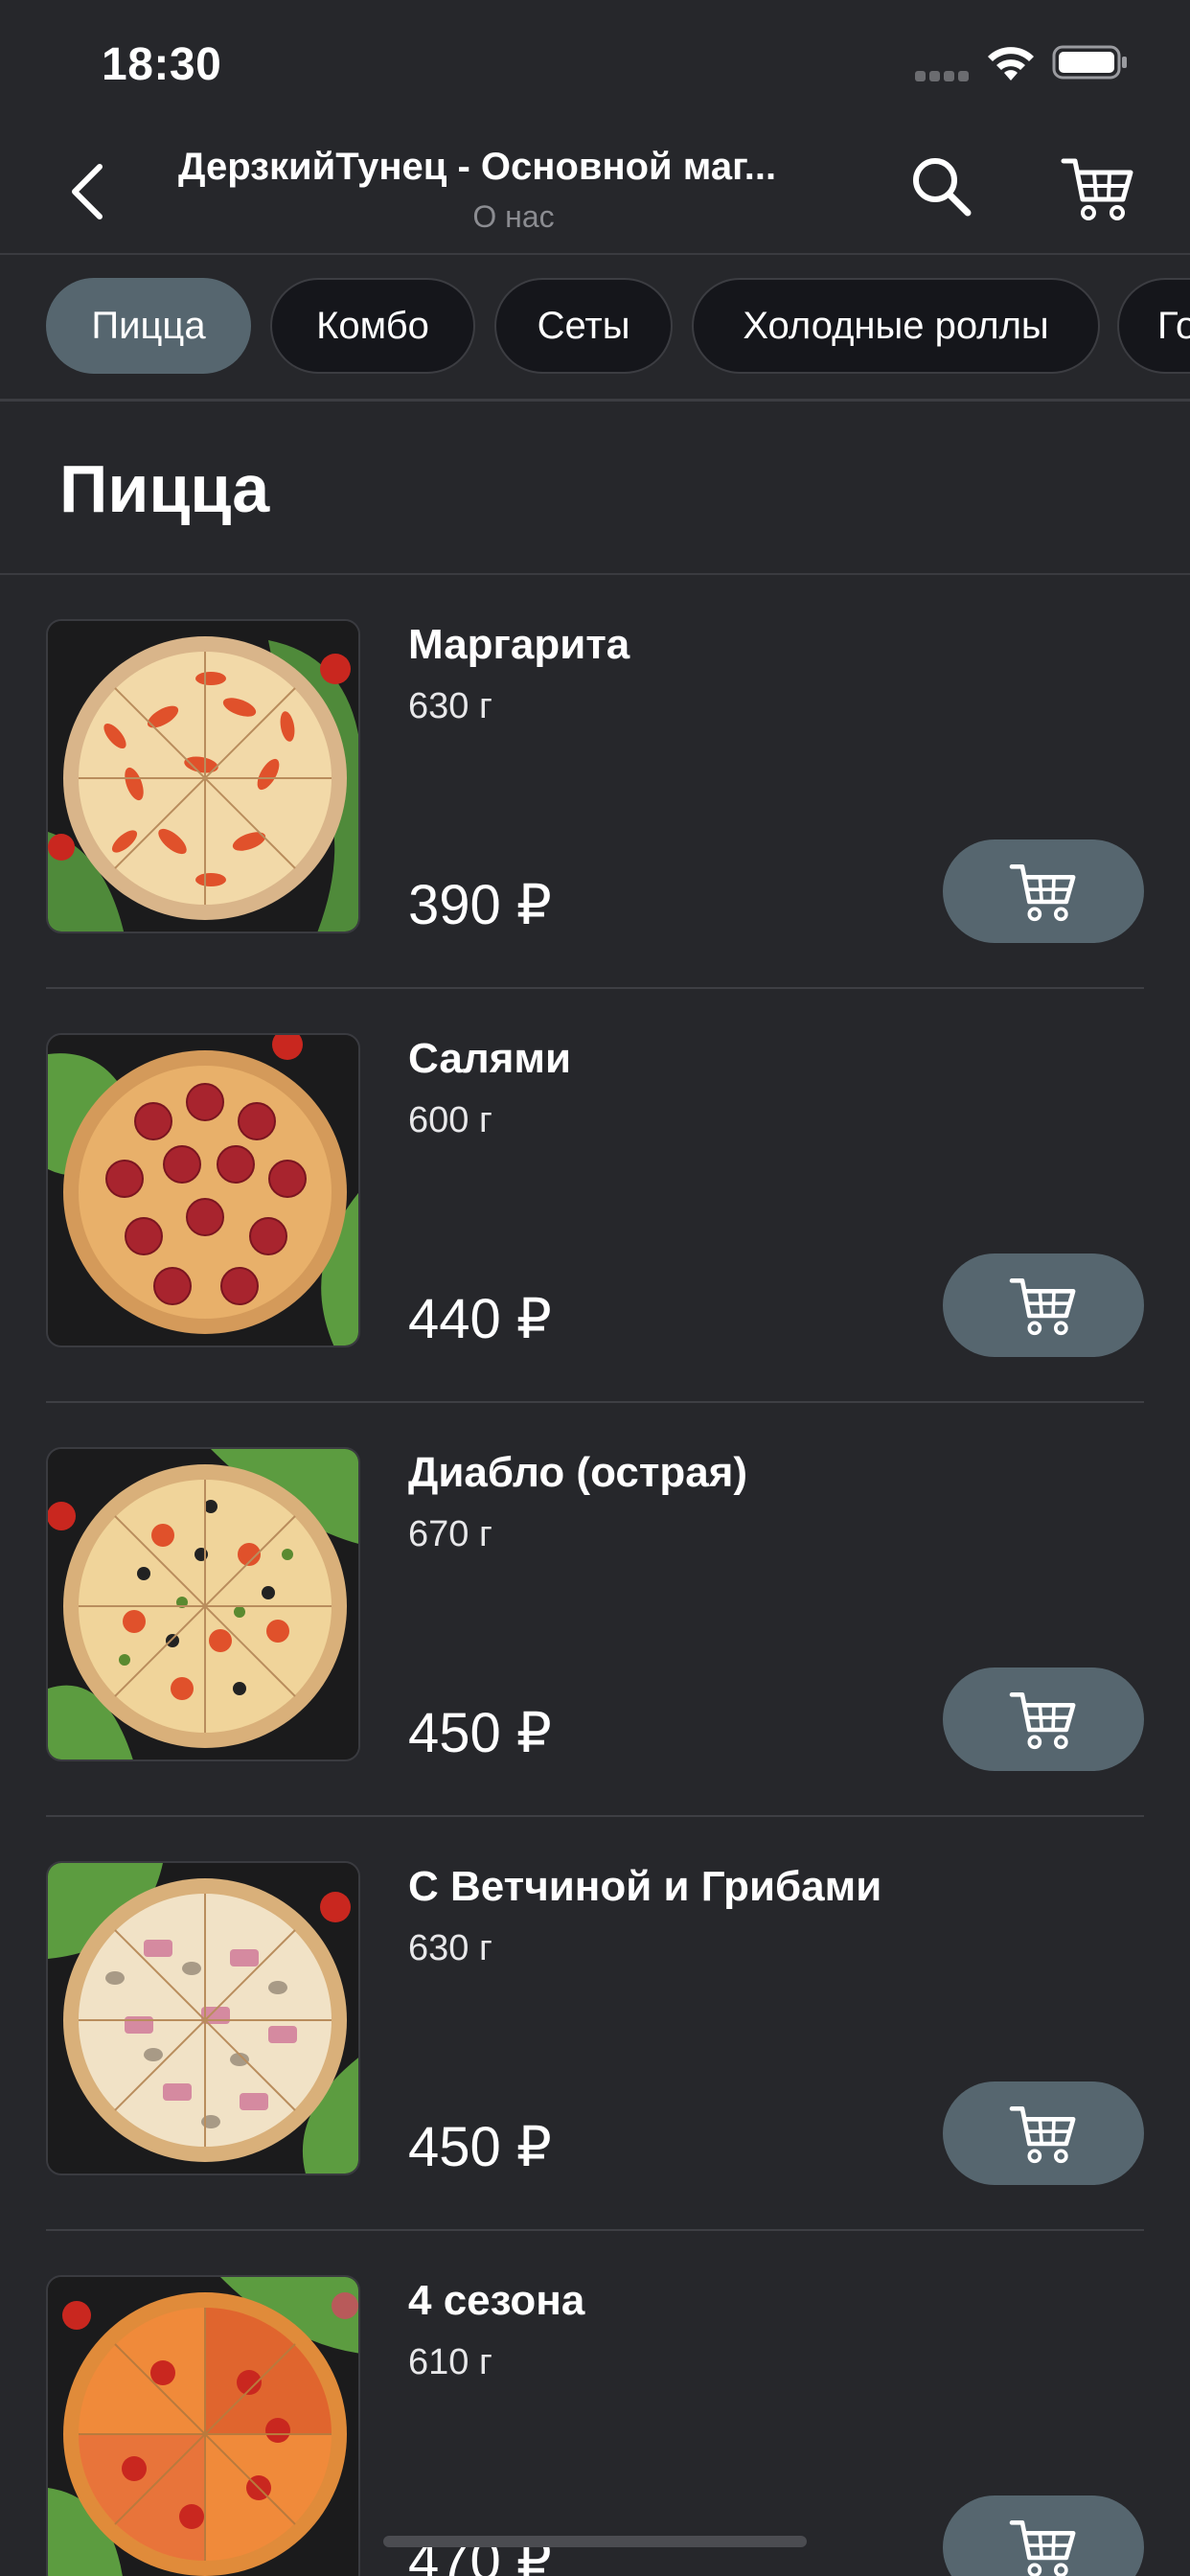 The width and height of the screenshot is (1190, 2576). I want to click on search-icon, so click(943, 187).